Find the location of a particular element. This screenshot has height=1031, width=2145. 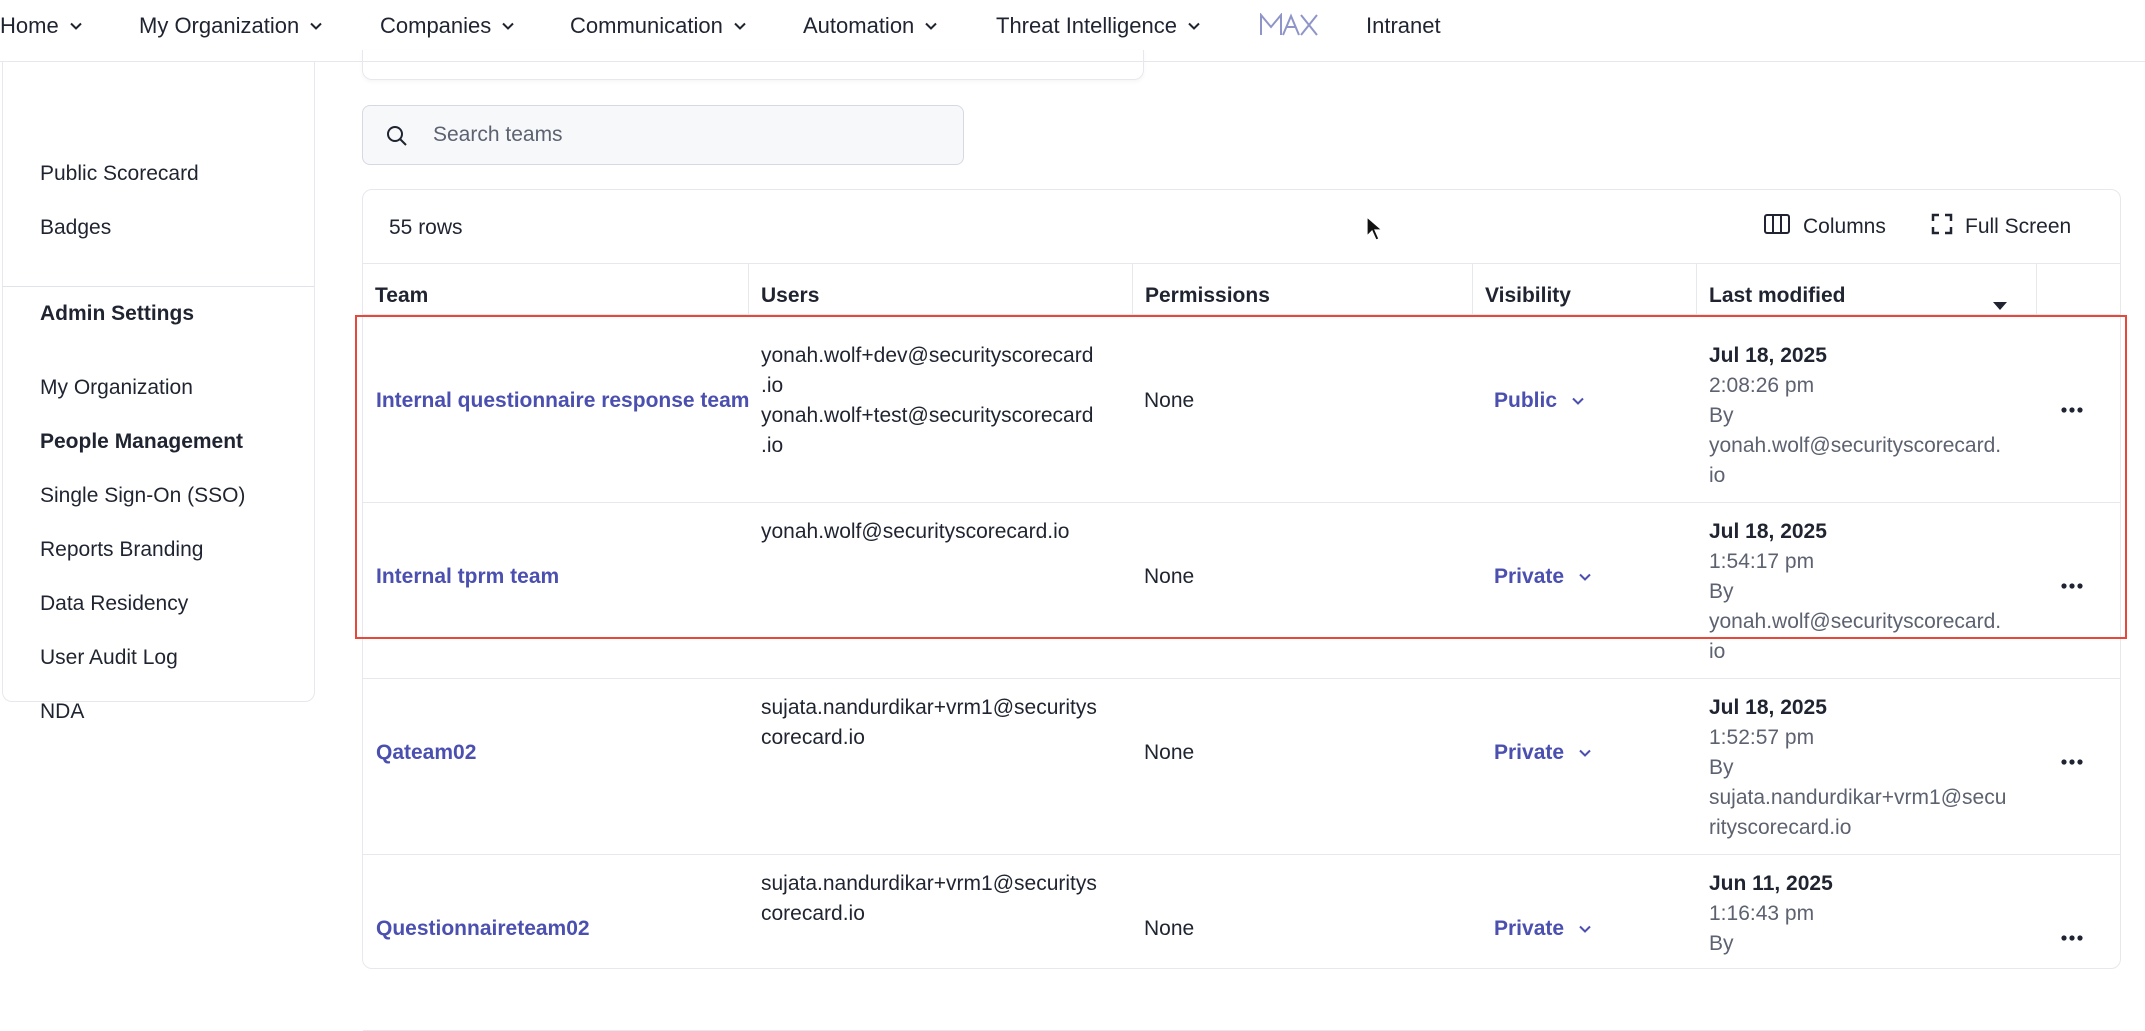

fullscreen-icon is located at coordinates (1942, 227).